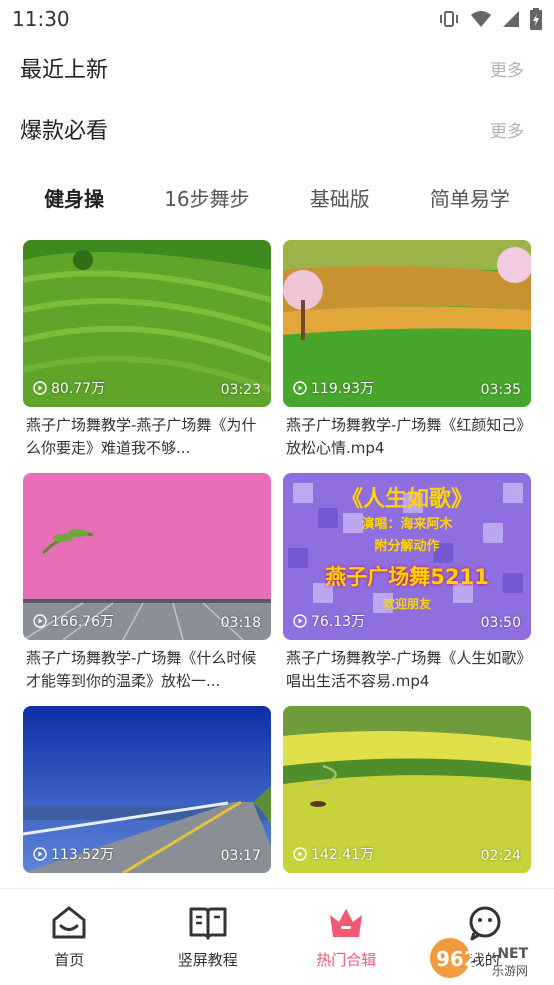 This screenshot has height=985, width=554. I want to click on home-icon, so click(69, 922).